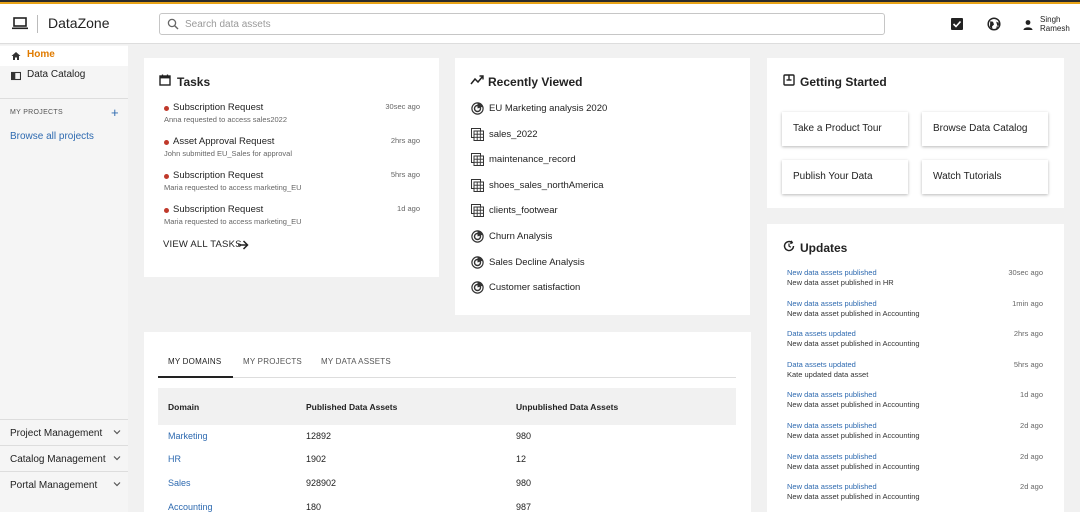 This screenshot has height=512, width=1080. Describe the element at coordinates (1027, 303) in the screenshot. I see `update-time: 1min ago` at that location.